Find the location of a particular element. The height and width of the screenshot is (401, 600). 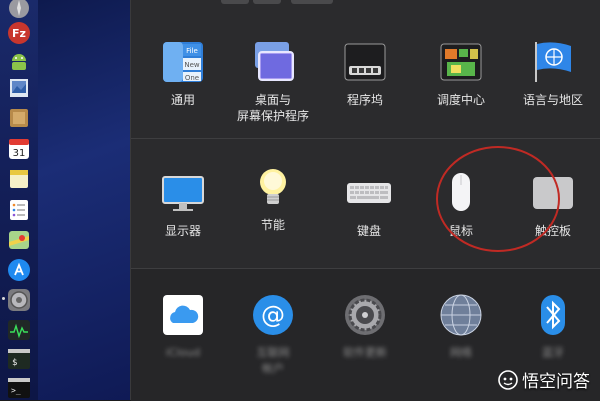

general-icon: File New One is located at coordinates (183, 62).